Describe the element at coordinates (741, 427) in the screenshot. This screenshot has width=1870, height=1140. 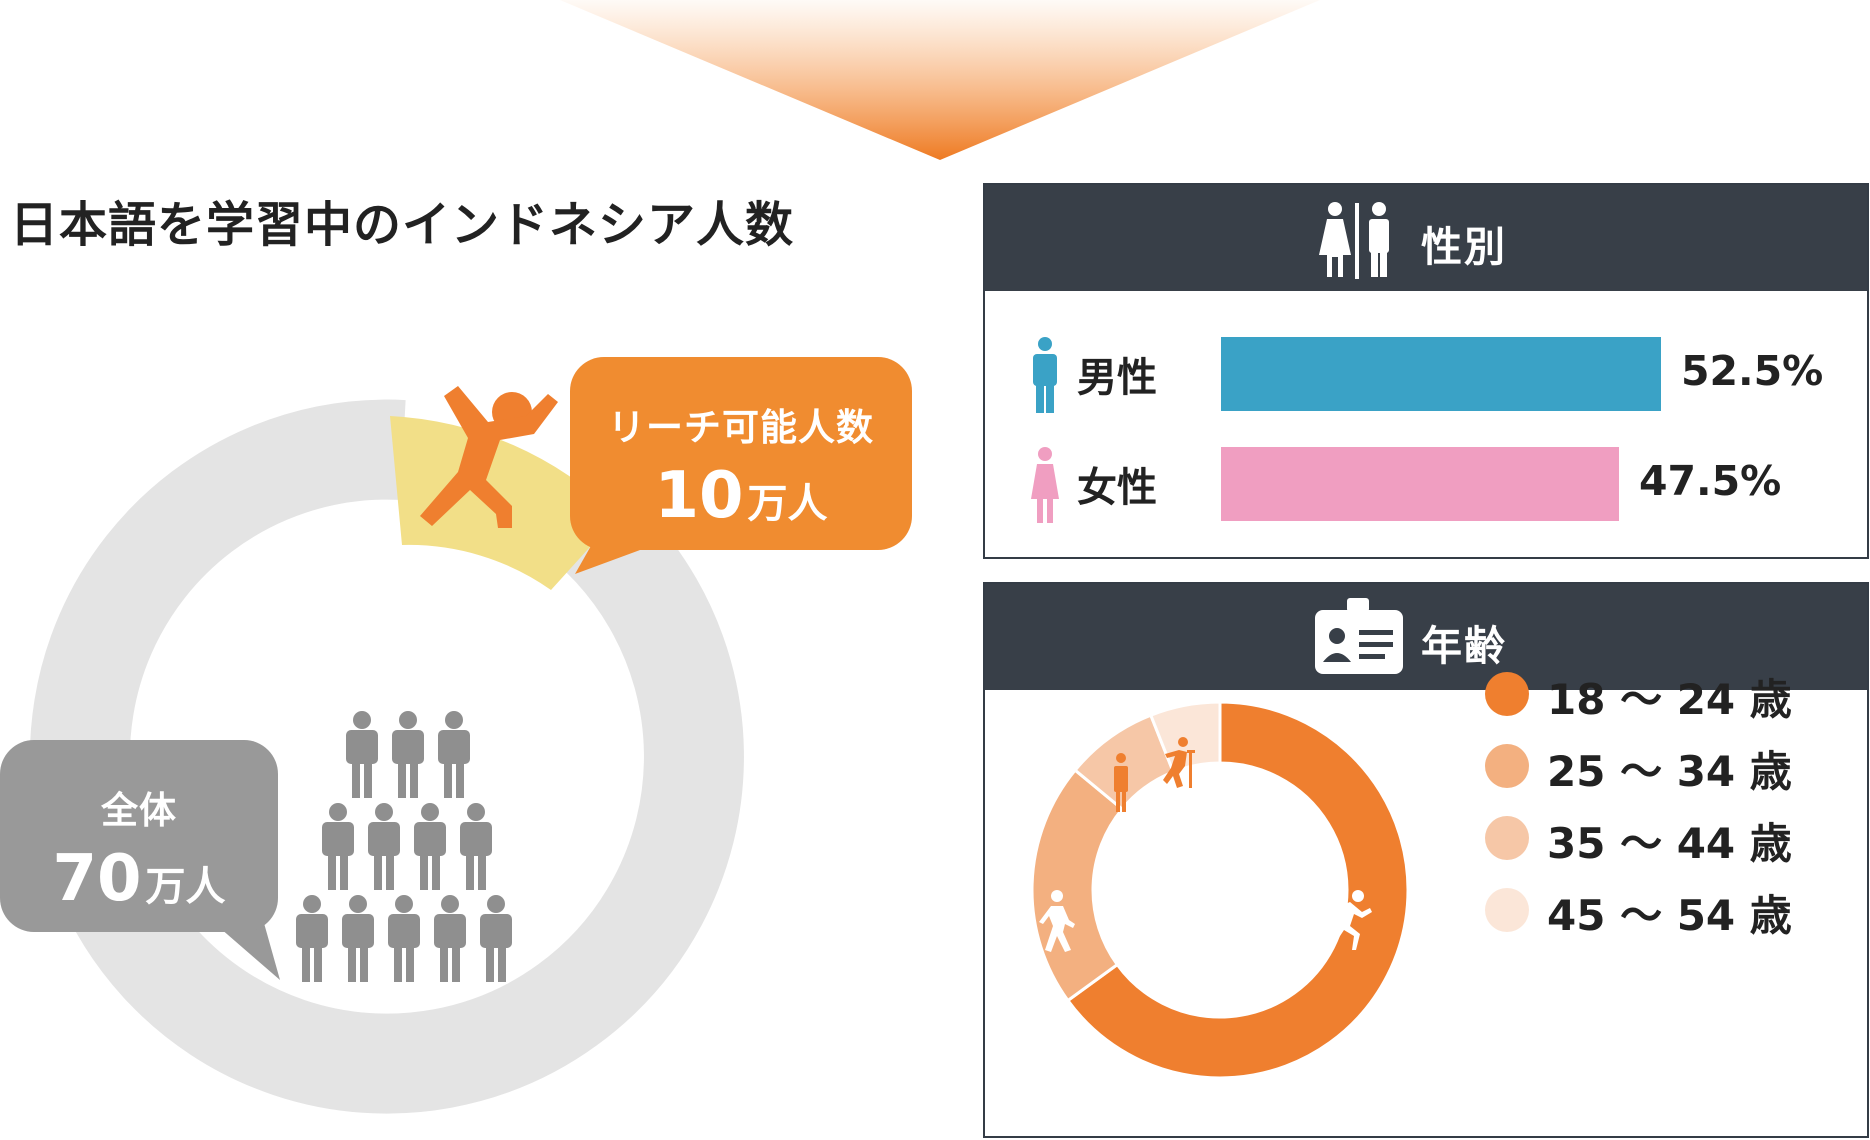
I see `reach-label: リーチ可能人数` at that location.